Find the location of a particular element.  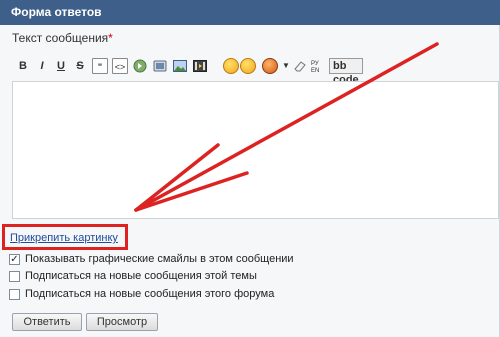

eraser-icon is located at coordinates (300, 66).